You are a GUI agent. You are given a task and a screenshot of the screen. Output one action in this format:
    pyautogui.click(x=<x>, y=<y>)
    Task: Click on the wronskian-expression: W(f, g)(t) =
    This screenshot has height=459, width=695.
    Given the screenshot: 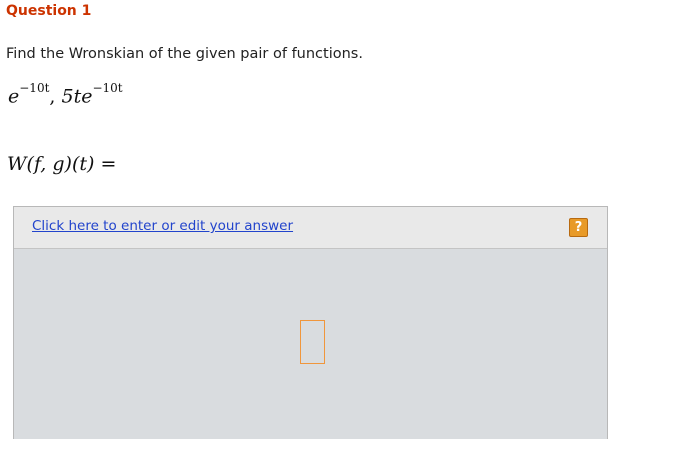 What is the action you would take?
    pyautogui.click(x=61, y=164)
    